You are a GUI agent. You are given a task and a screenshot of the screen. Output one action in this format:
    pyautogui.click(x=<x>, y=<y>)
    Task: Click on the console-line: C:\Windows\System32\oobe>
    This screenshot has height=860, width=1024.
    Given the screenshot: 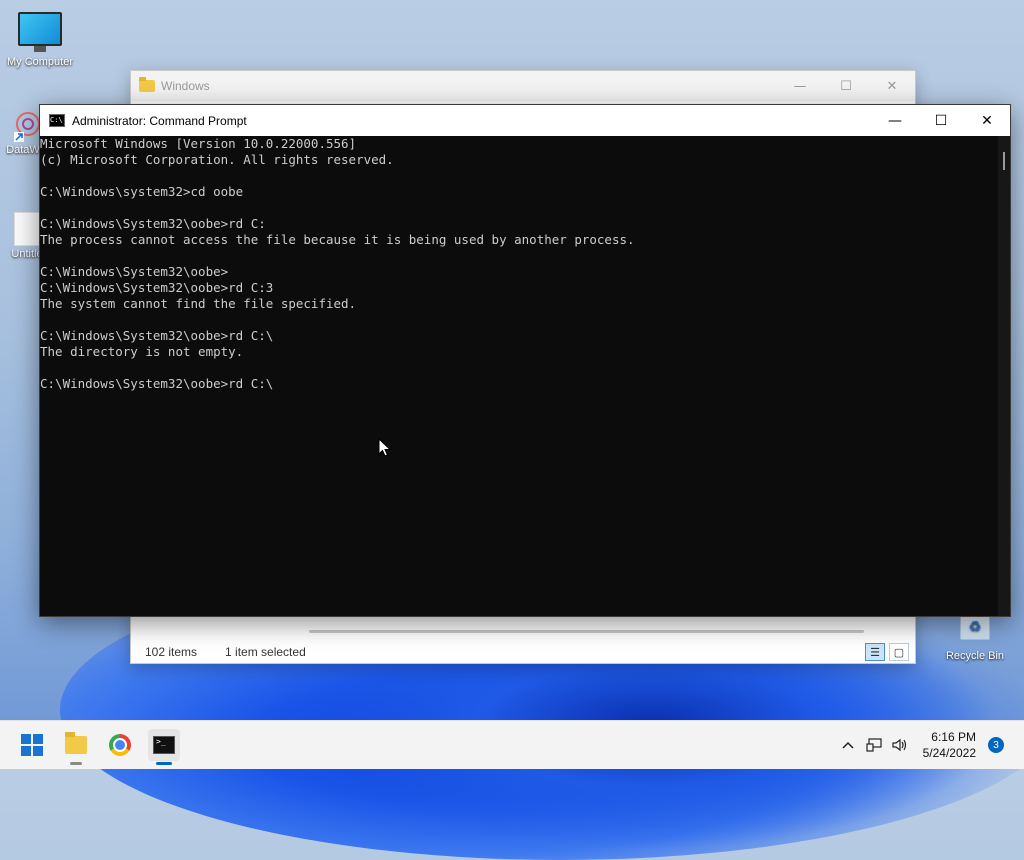 What is the action you would take?
    pyautogui.click(x=134, y=271)
    